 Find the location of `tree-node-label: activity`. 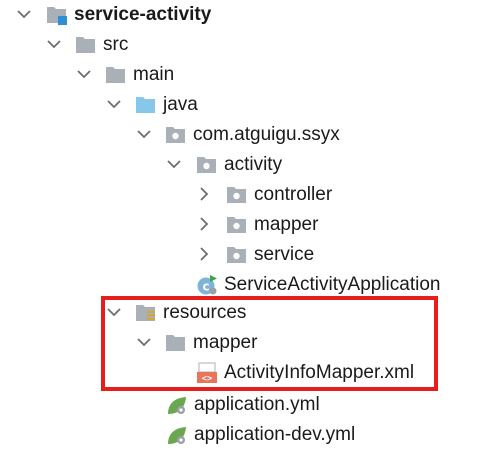

tree-node-label: activity is located at coordinates (253, 164).